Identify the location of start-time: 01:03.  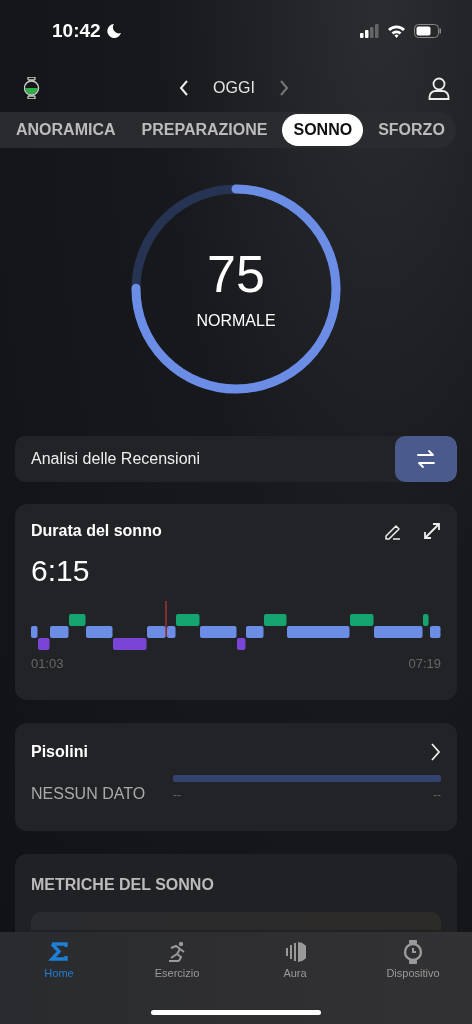
(47, 663).